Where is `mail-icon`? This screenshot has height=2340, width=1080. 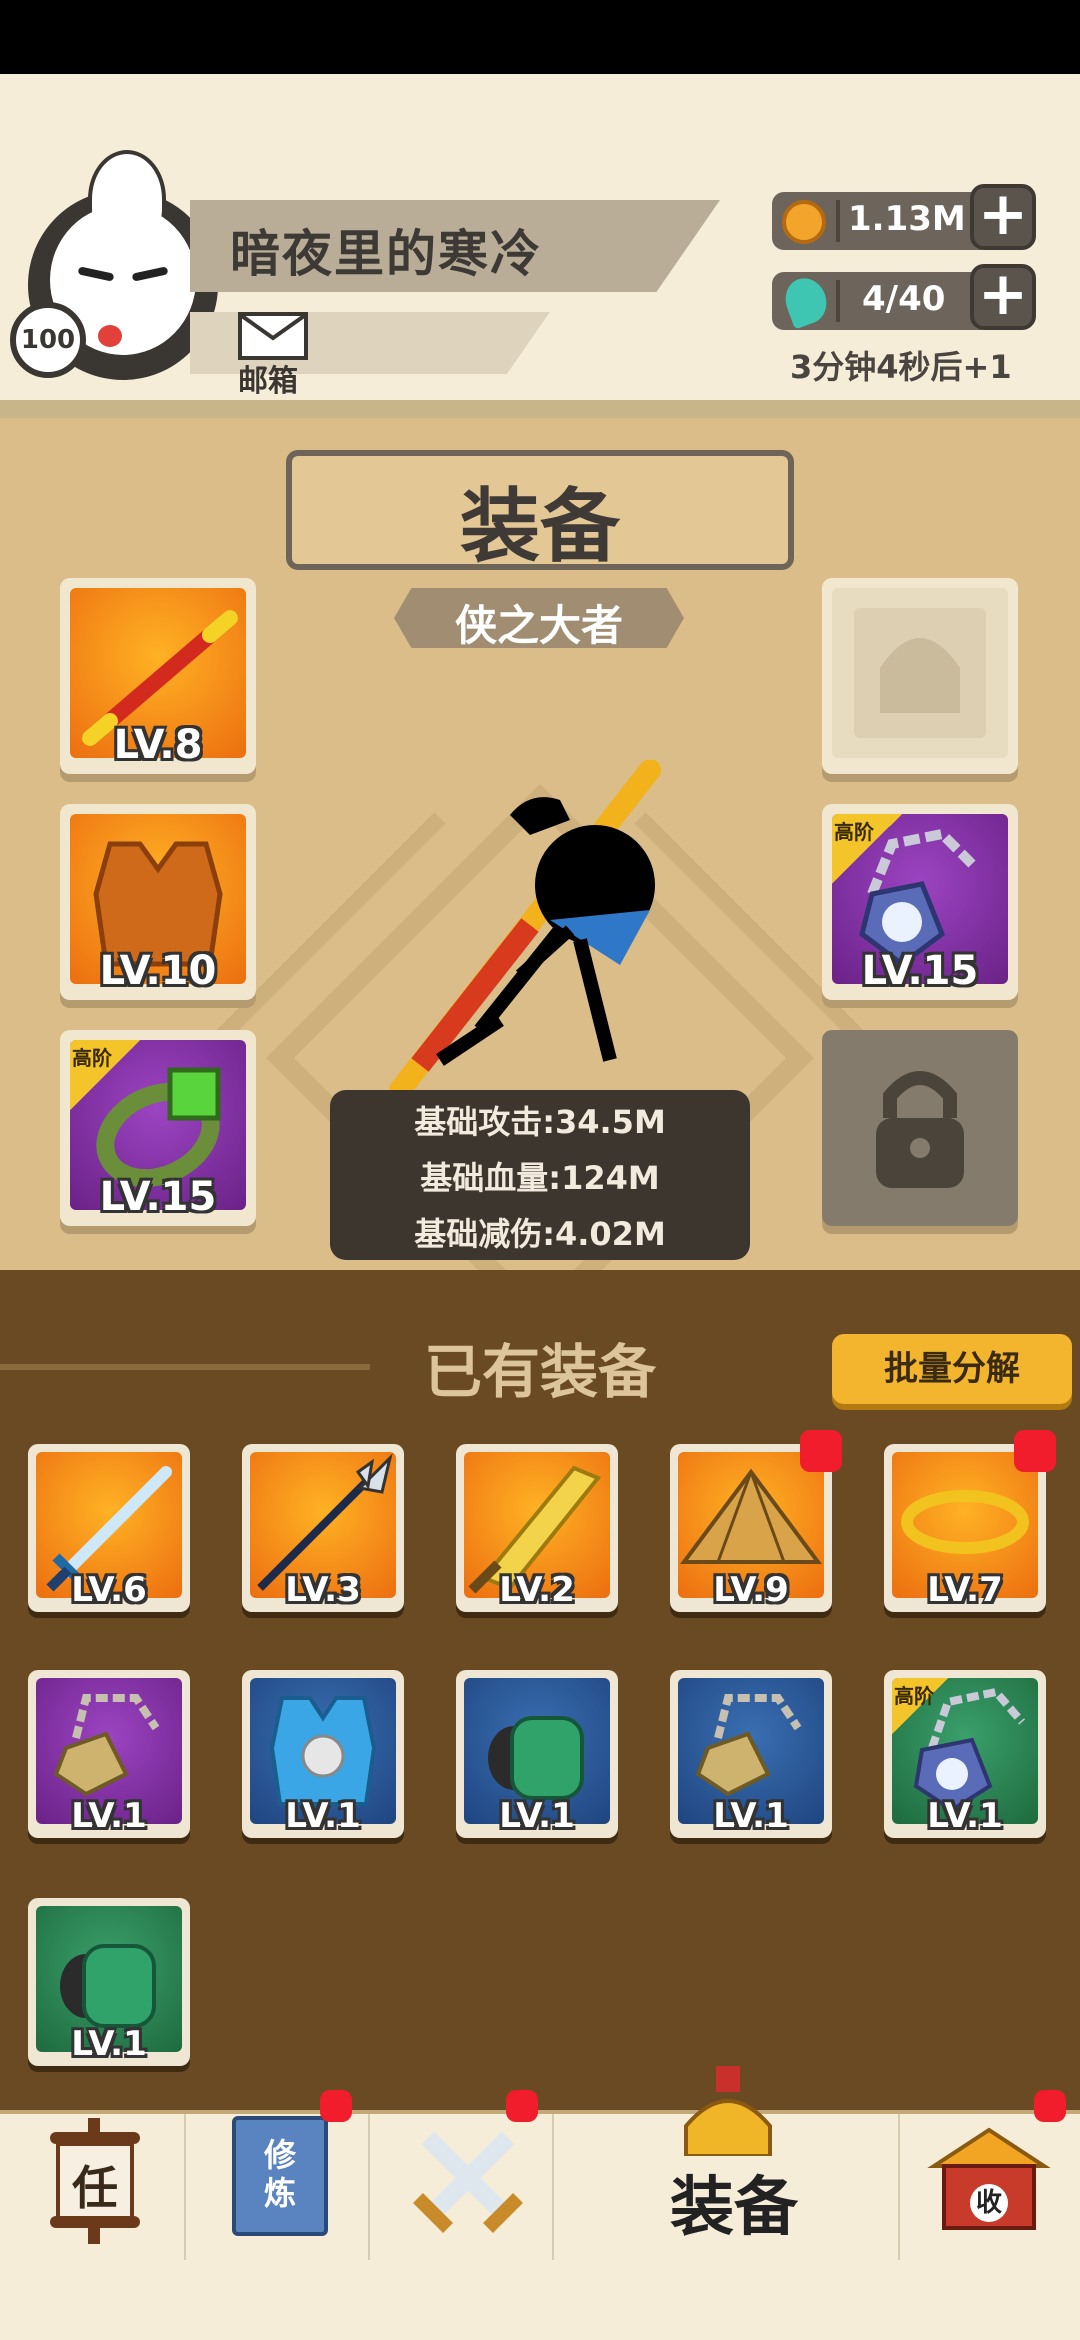
mail-icon is located at coordinates (273, 336).